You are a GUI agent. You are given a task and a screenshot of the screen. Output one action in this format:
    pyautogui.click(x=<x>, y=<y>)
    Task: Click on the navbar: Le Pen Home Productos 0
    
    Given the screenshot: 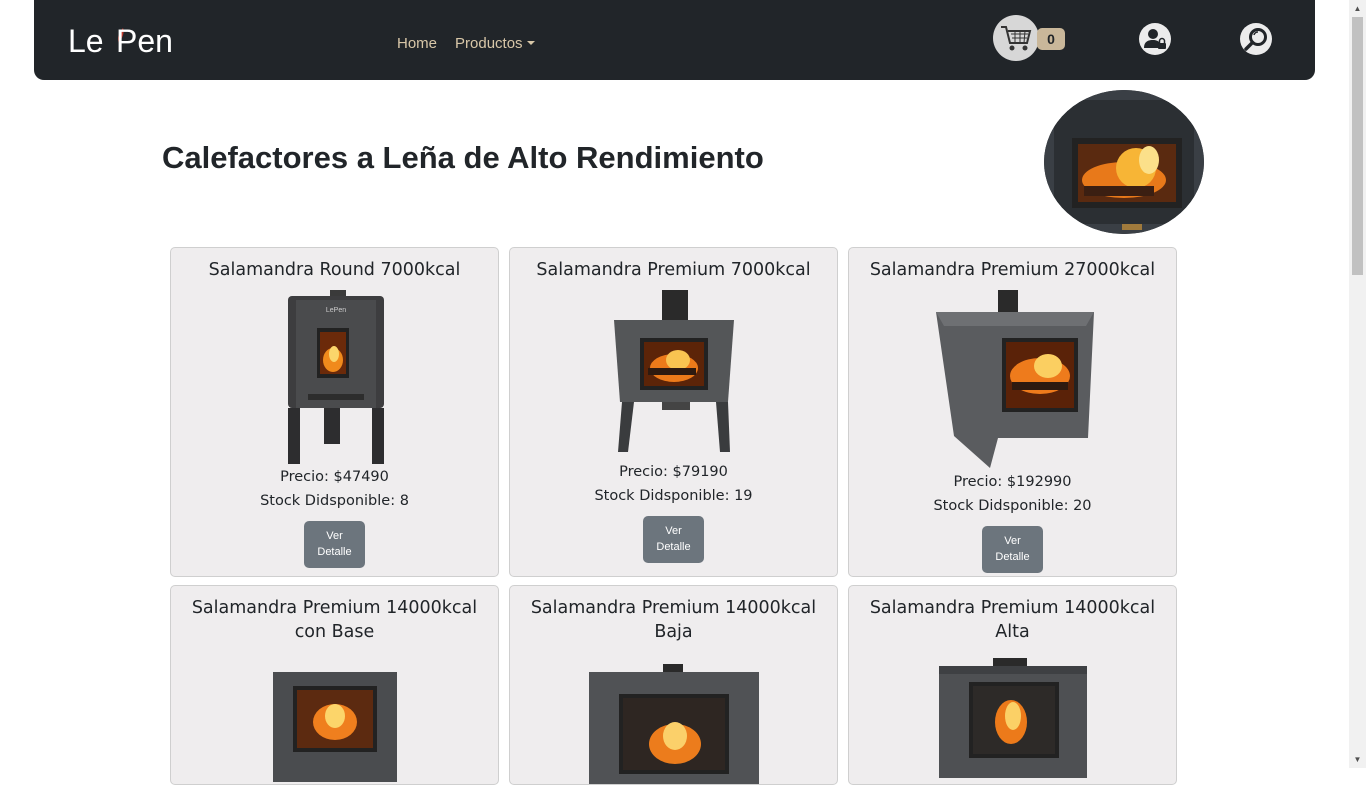 What is the action you would take?
    pyautogui.click(x=674, y=40)
    